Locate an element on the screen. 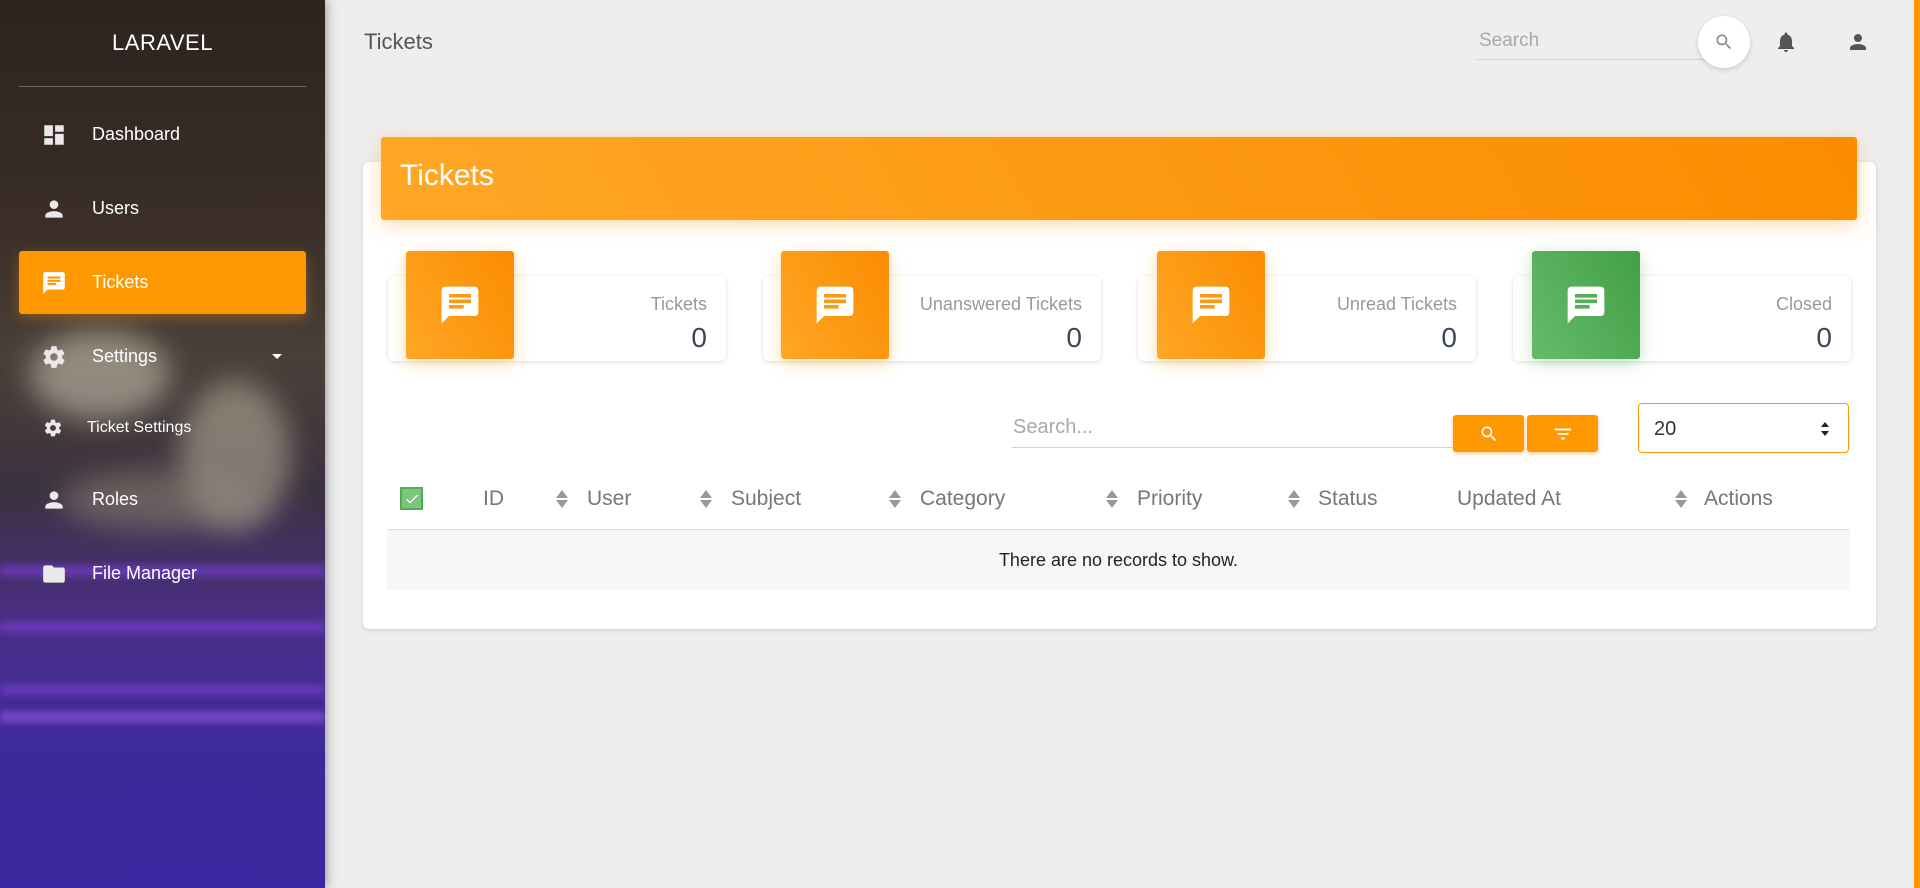  per-page-value: 20 is located at coordinates (1665, 429).